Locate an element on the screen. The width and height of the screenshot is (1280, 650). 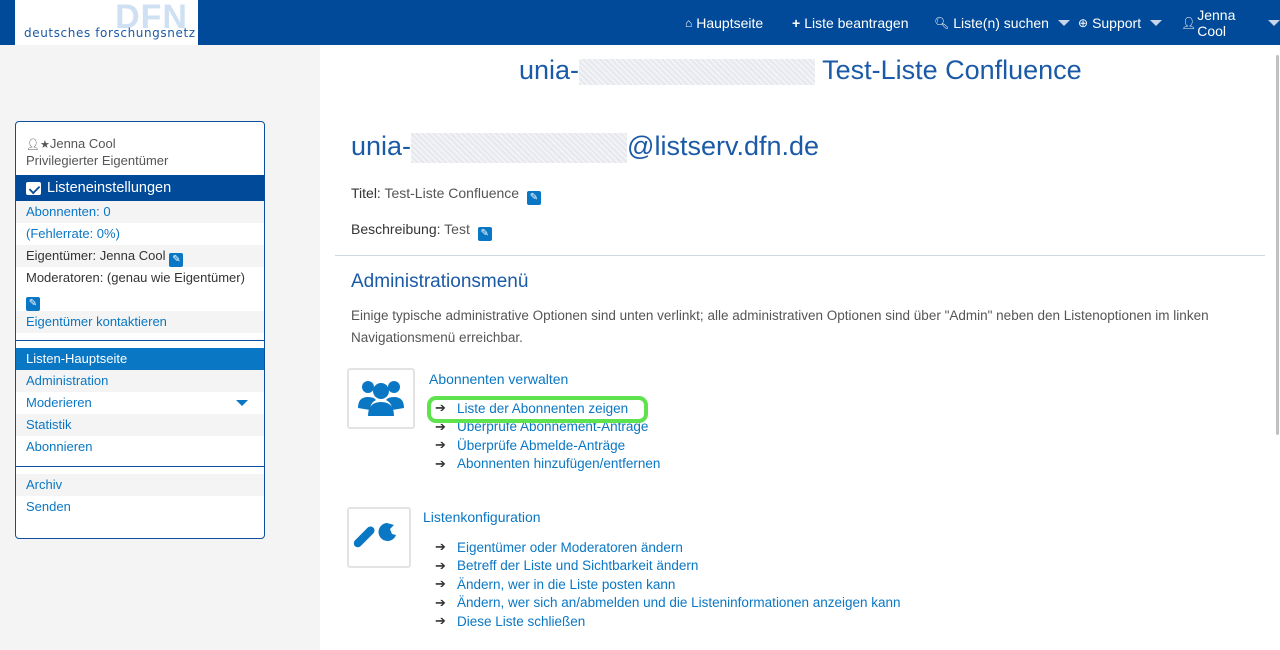
sidebar-moderators: Moderatoren: (genau wie Eigentümer) ✎ is located at coordinates (140, 289).